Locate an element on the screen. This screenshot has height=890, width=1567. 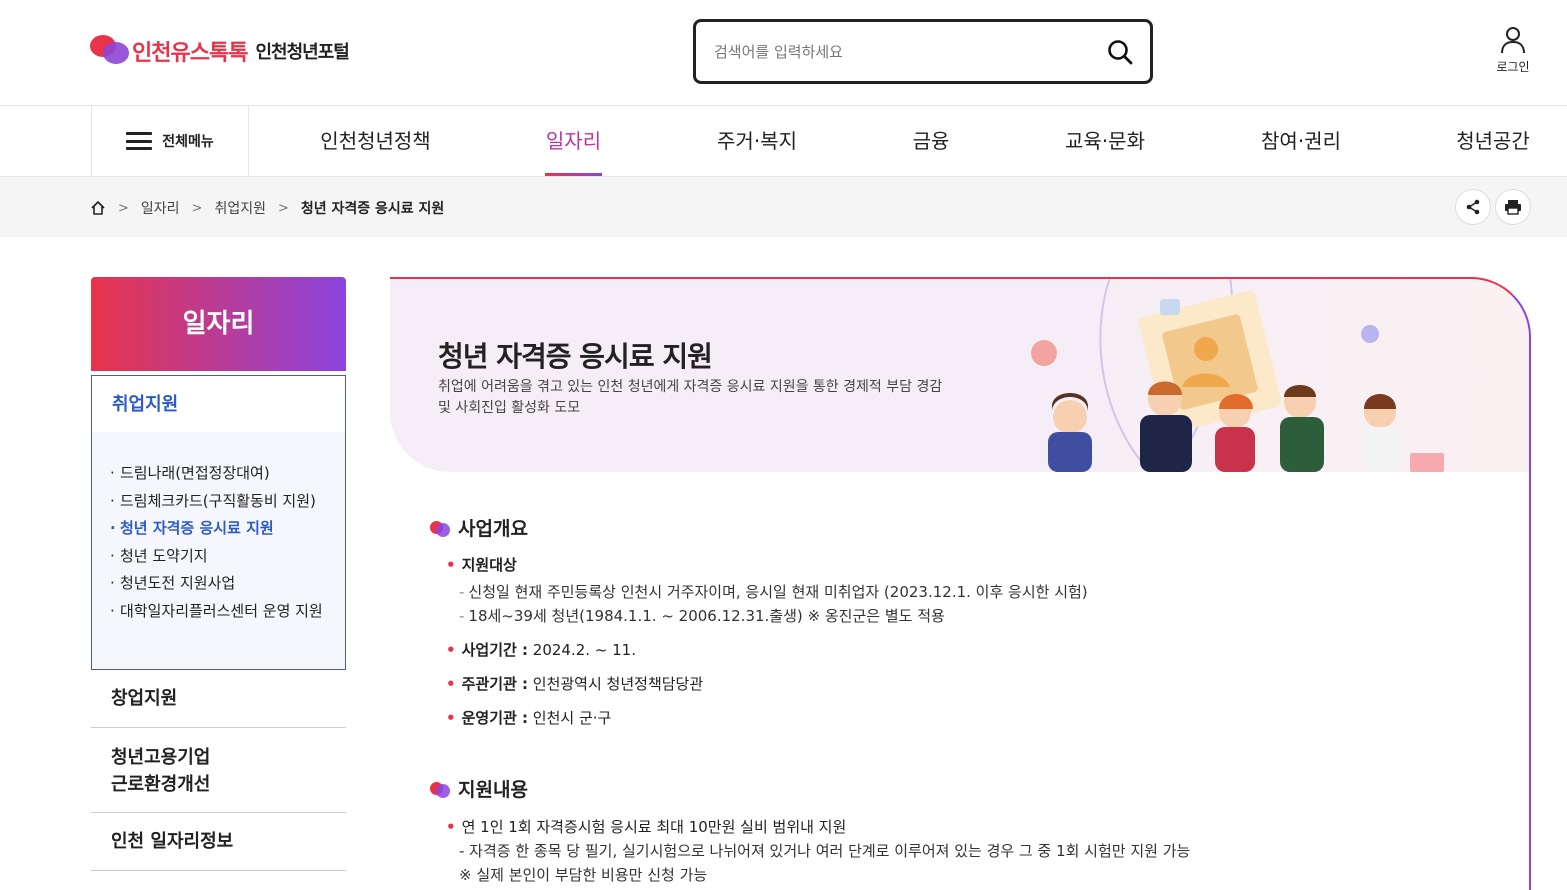
logo-main-text: 인천유스톡톡 is located at coordinates (190, 53).